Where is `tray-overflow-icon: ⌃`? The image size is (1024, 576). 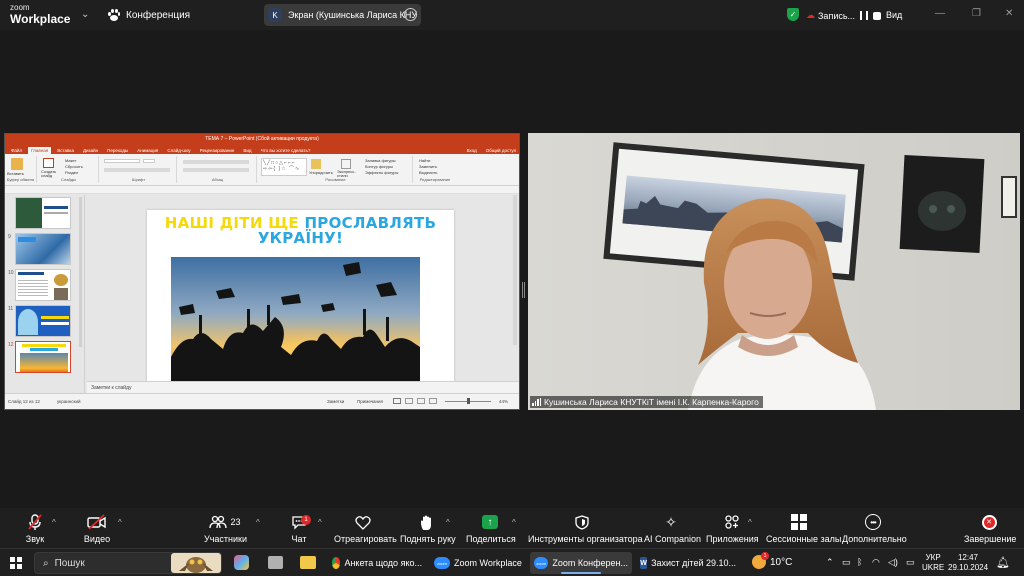
tray-overflow-icon: ⌃ is located at coordinates (830, 562).